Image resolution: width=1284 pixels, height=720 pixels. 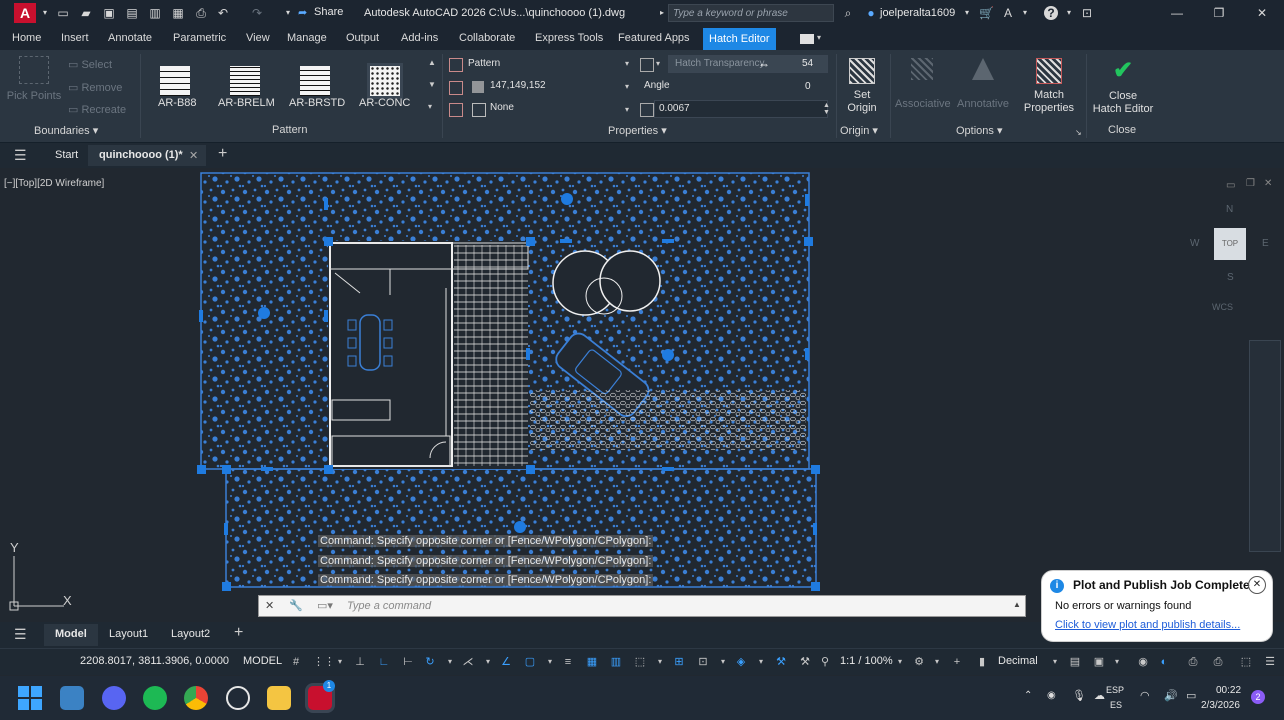 I want to click on onedrive-icon: ☁, so click(x=1099, y=695).